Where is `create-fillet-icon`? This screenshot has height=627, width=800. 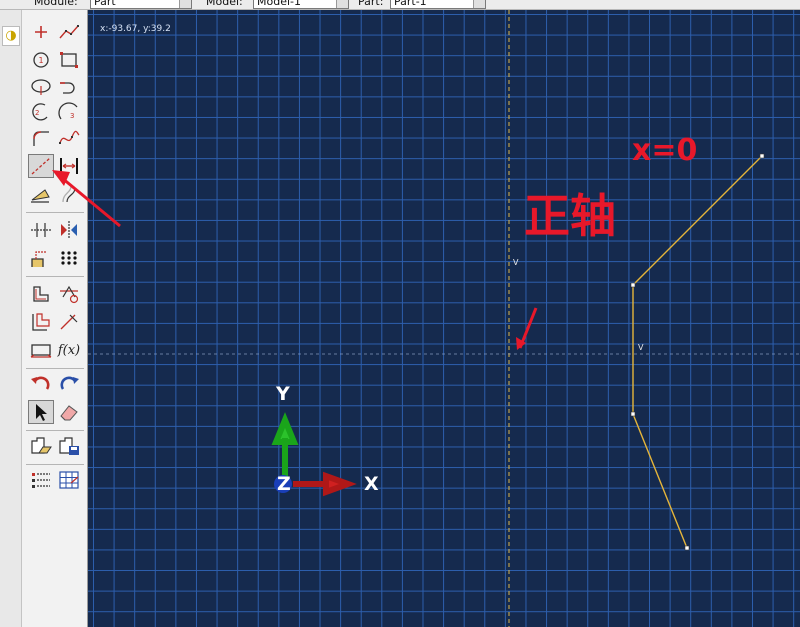
create-fillet-icon is located at coordinates (41, 138).